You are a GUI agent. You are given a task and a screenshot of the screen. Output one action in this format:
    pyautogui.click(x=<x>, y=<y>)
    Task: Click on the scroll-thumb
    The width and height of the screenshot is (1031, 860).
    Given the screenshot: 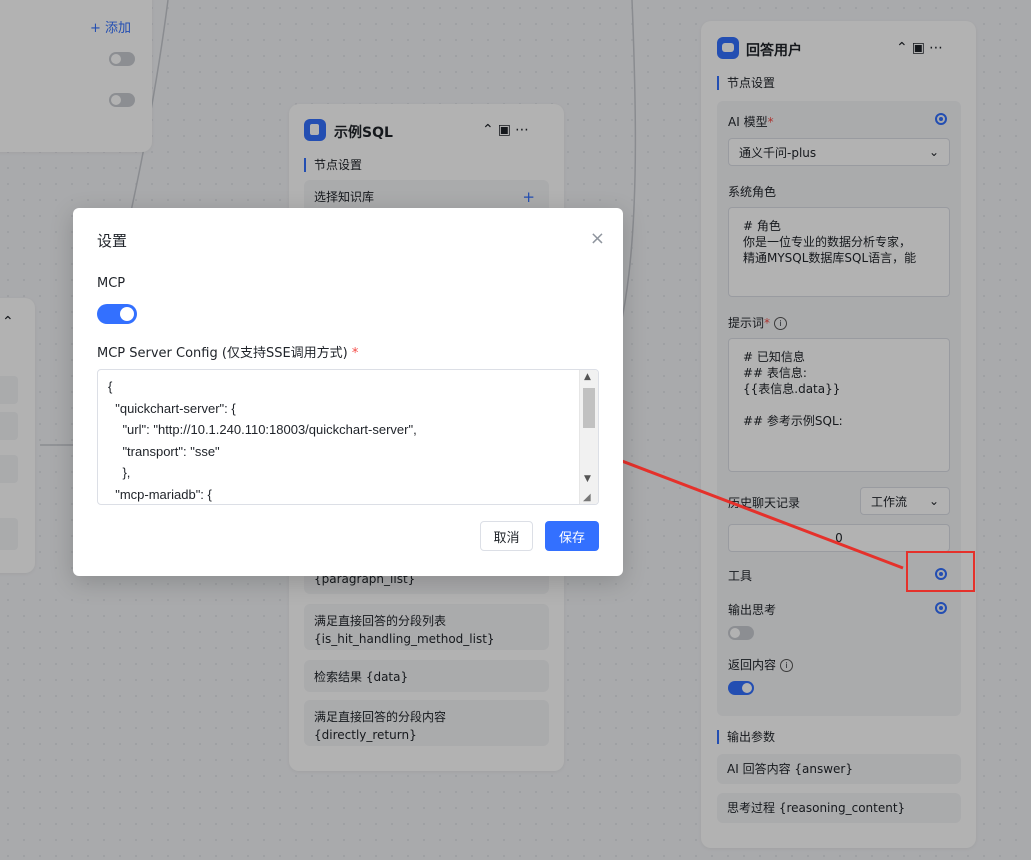 What is the action you would take?
    pyautogui.click(x=589, y=408)
    